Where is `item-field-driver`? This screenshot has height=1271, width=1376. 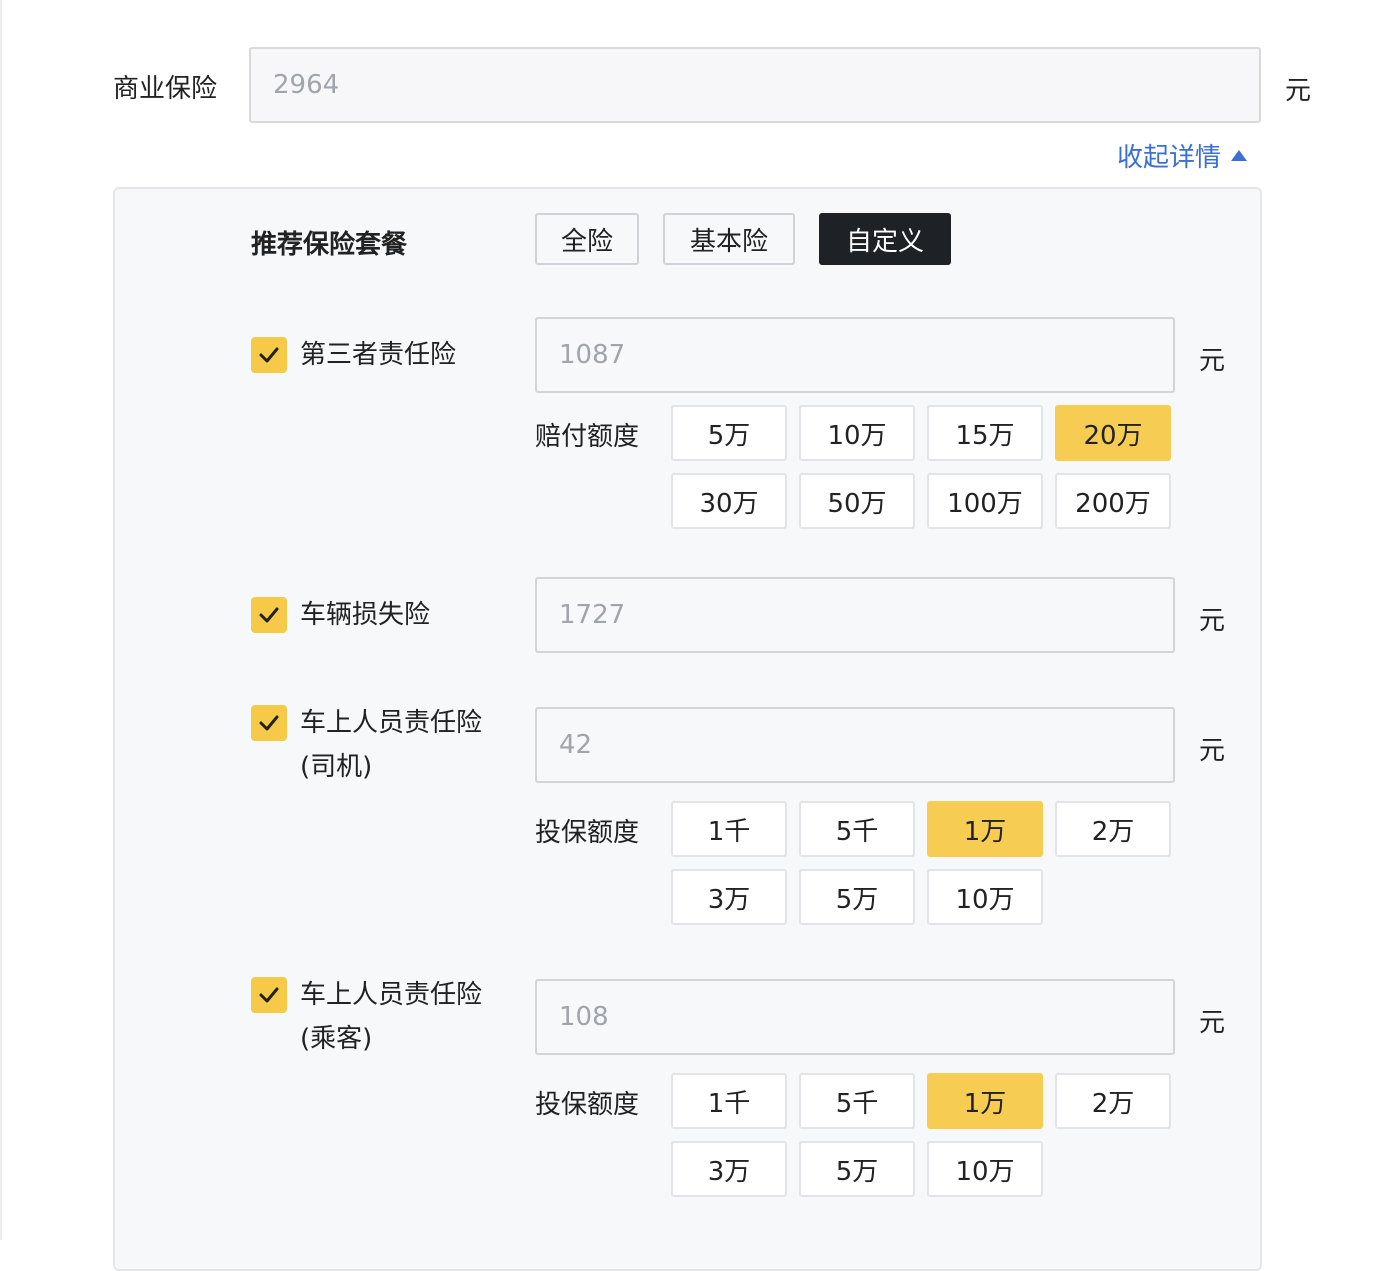 item-field-driver is located at coordinates (855, 745).